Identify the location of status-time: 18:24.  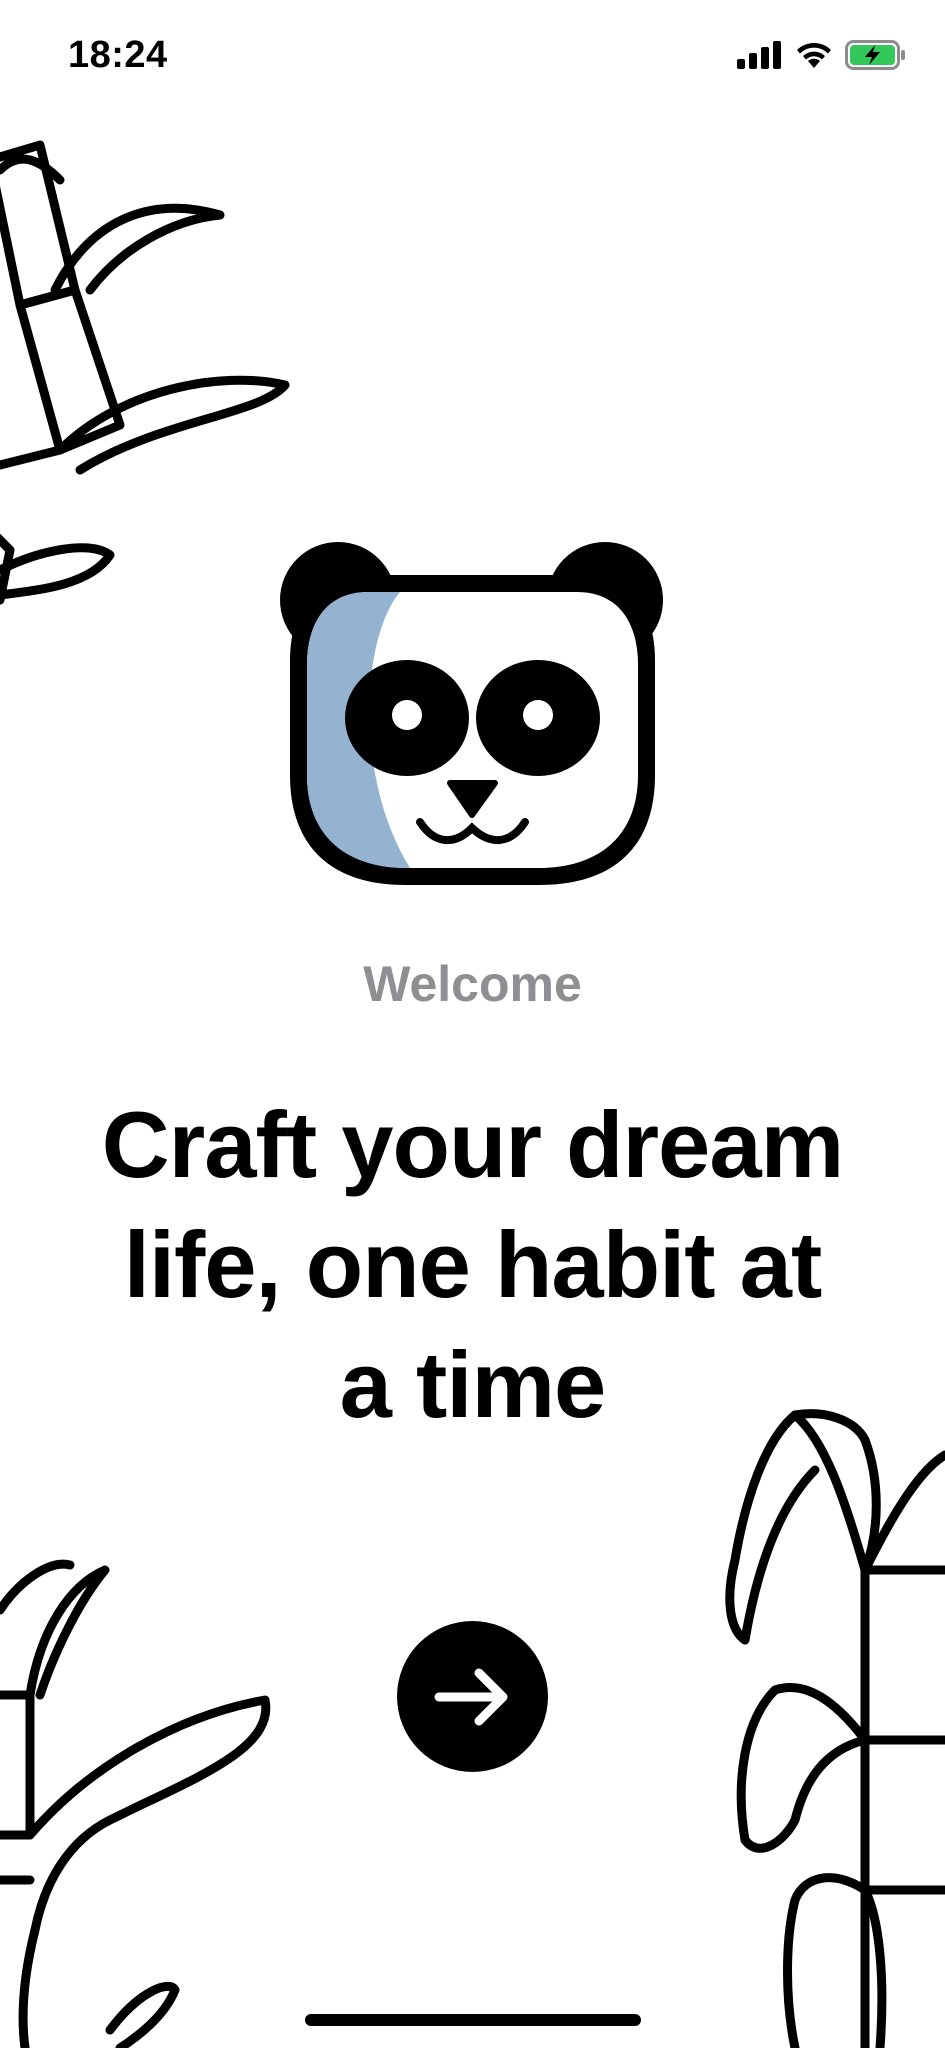
(118, 55).